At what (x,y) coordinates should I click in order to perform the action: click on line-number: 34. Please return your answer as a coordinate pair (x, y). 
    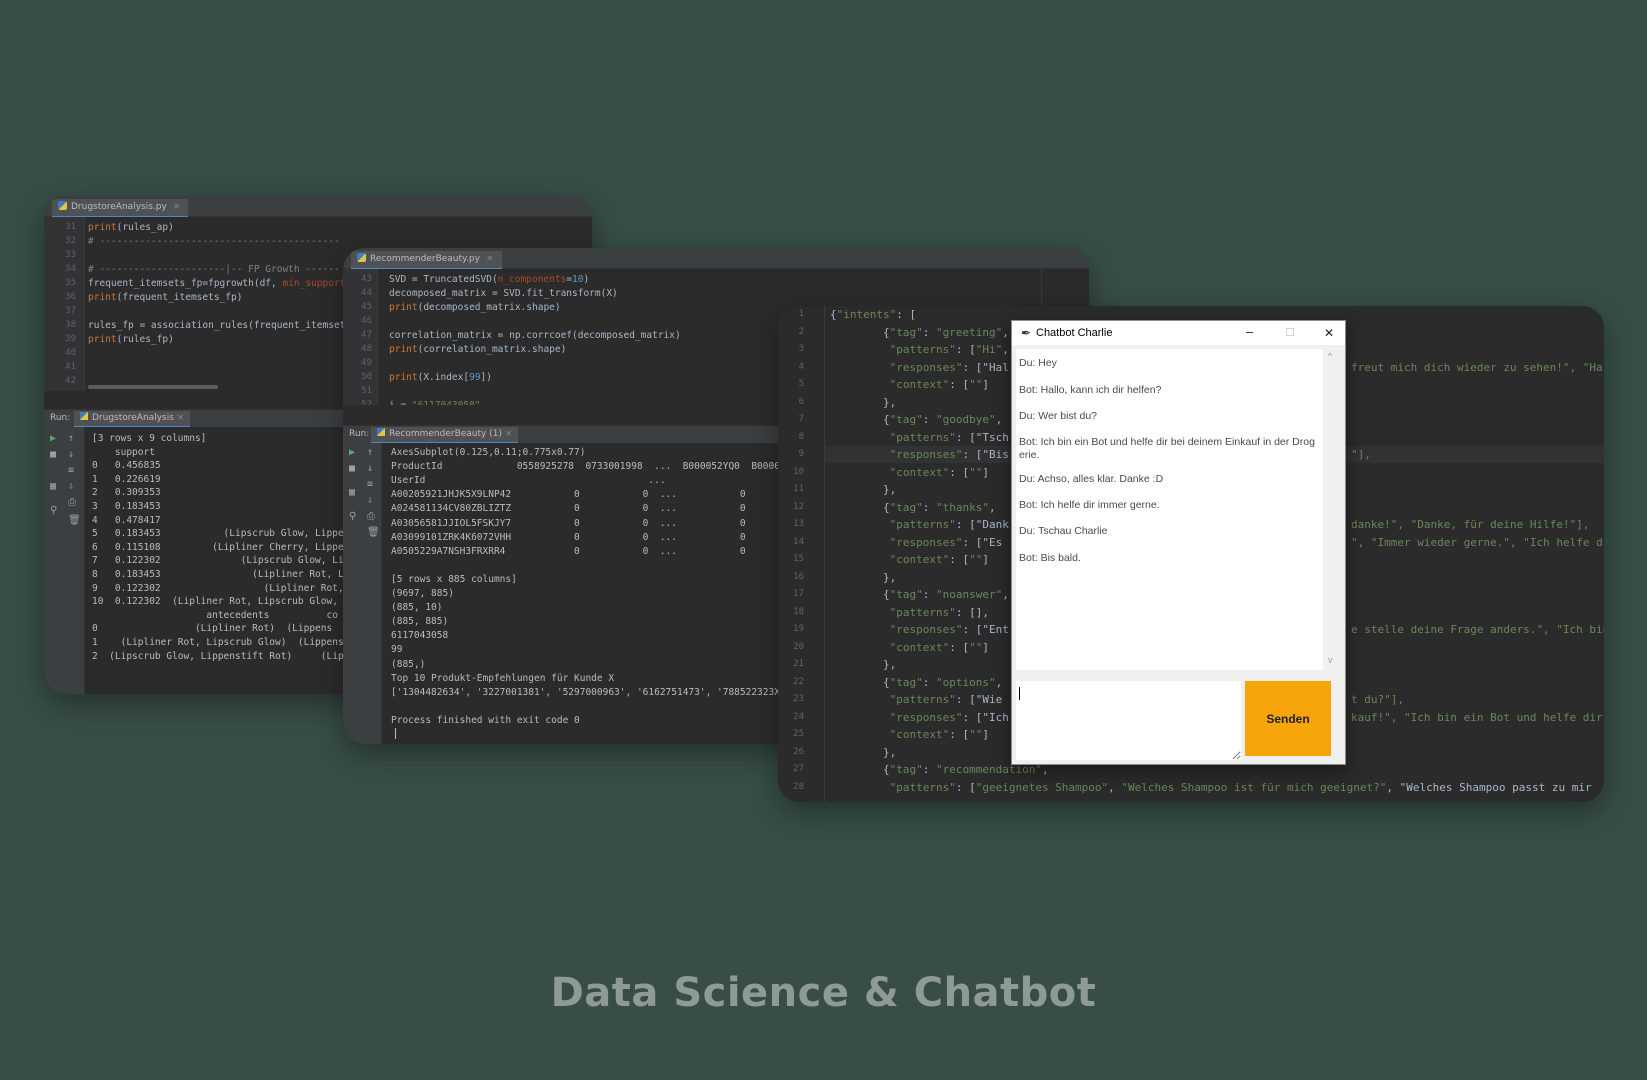
    Looking at the image, I should click on (70, 269).